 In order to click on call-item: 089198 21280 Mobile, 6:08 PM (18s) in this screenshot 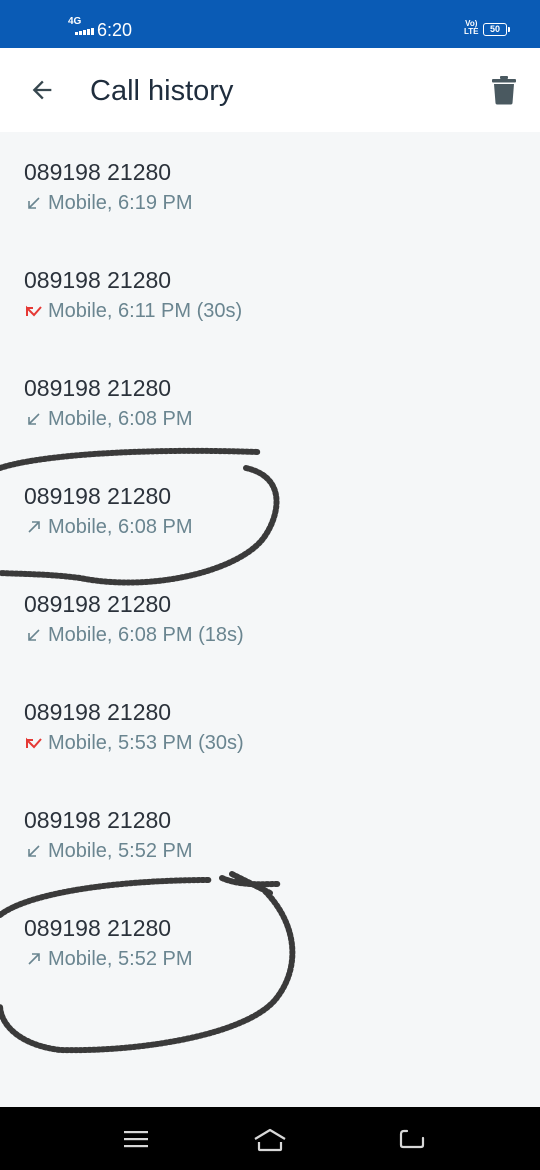, I will do `click(270, 618)`.